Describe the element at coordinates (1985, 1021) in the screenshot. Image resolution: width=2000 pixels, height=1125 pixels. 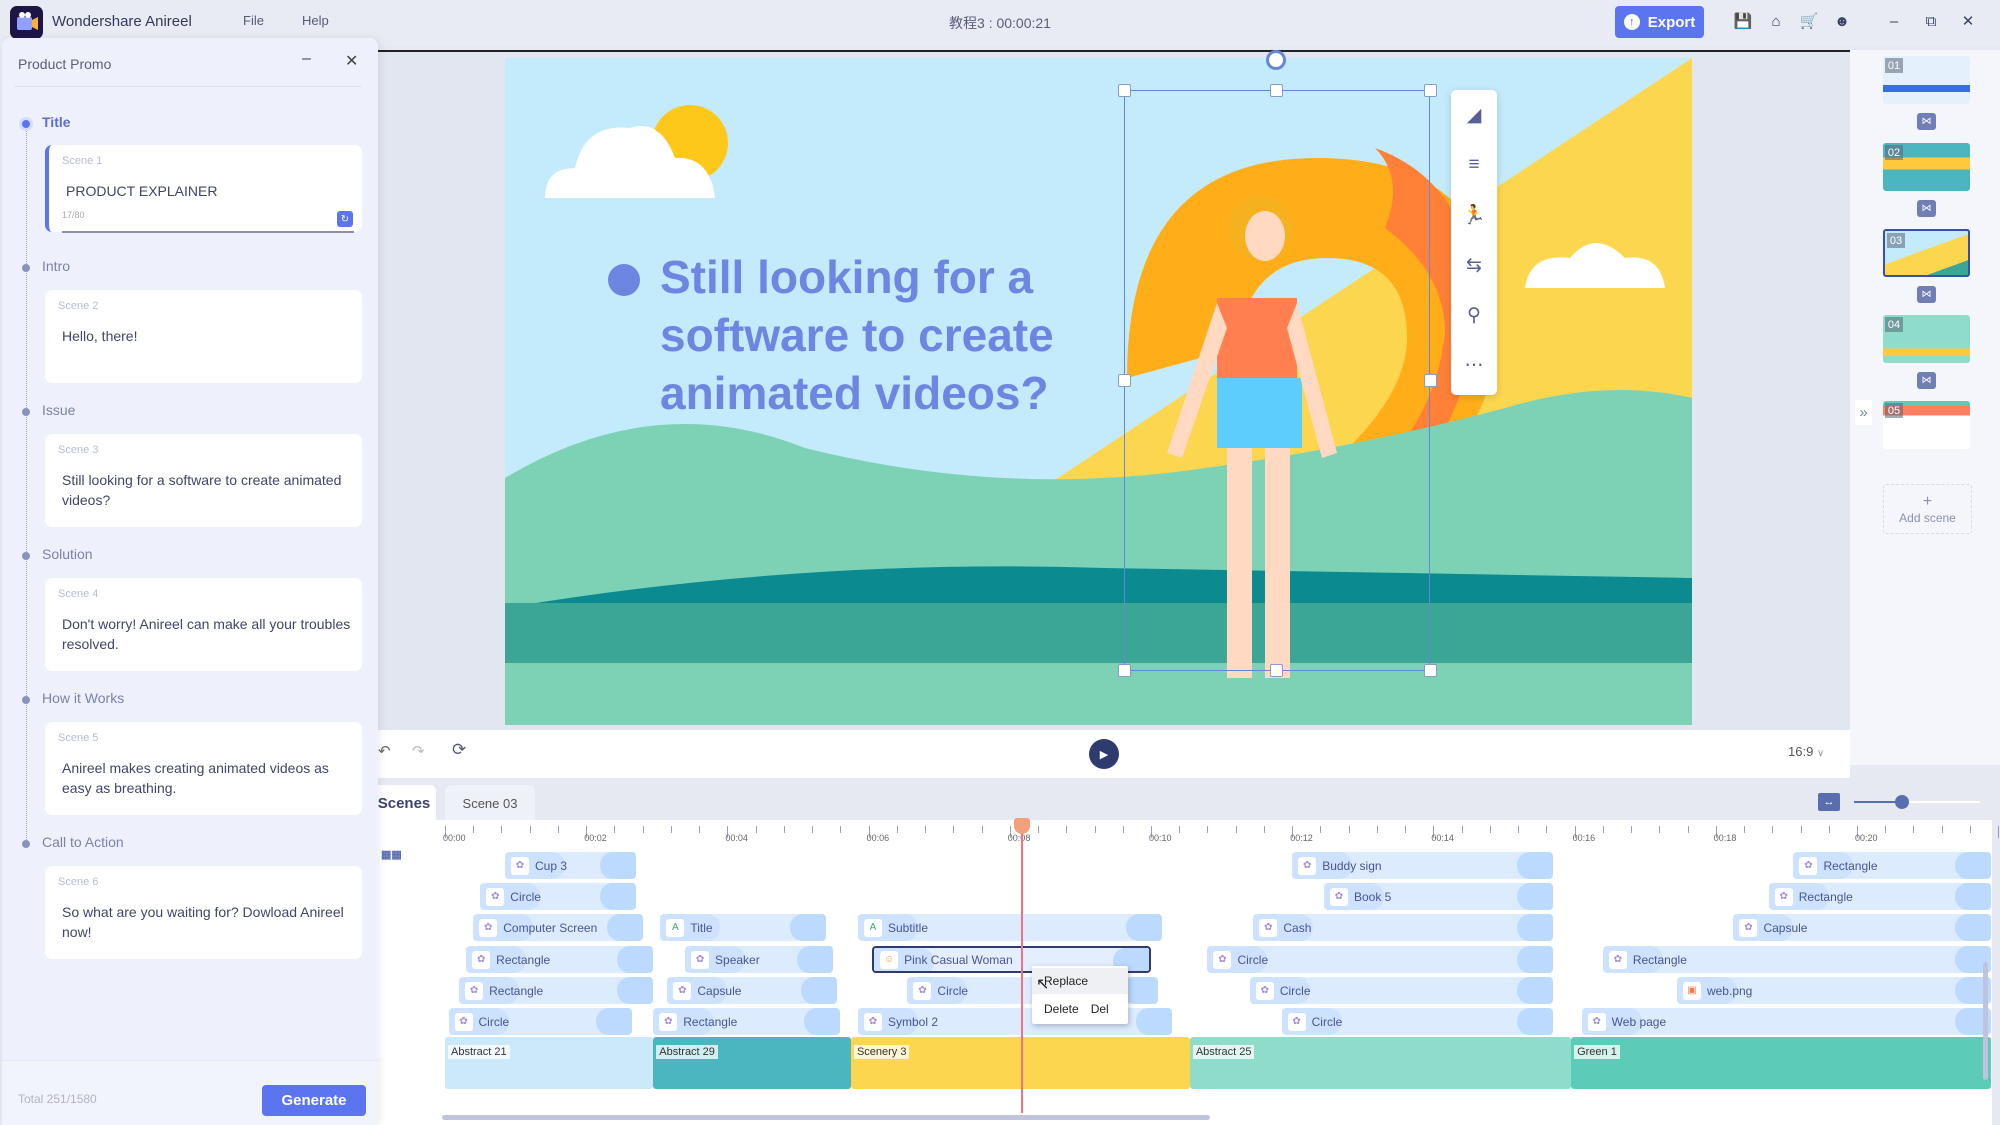
I see `vertical-scrollbar` at that location.